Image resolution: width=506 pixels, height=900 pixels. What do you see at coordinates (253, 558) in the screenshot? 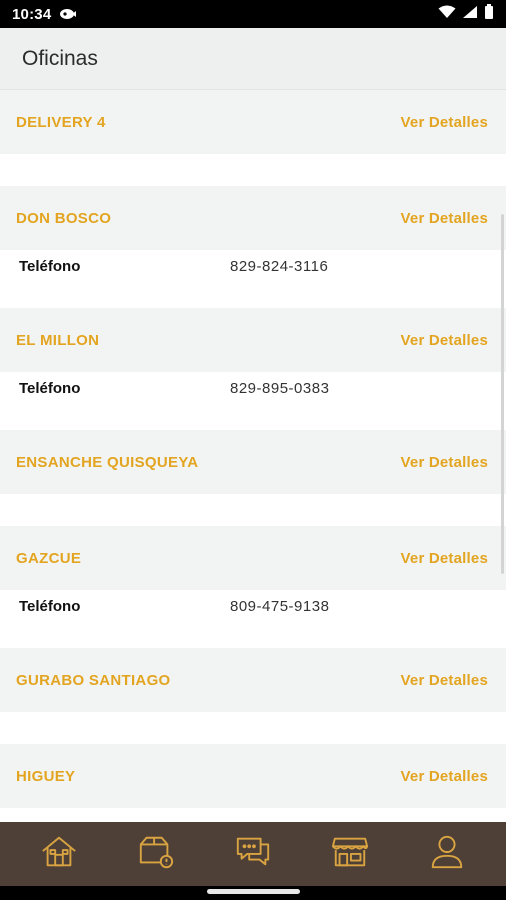
I see `office-header: GAZCUE Ver Detalles` at bounding box center [253, 558].